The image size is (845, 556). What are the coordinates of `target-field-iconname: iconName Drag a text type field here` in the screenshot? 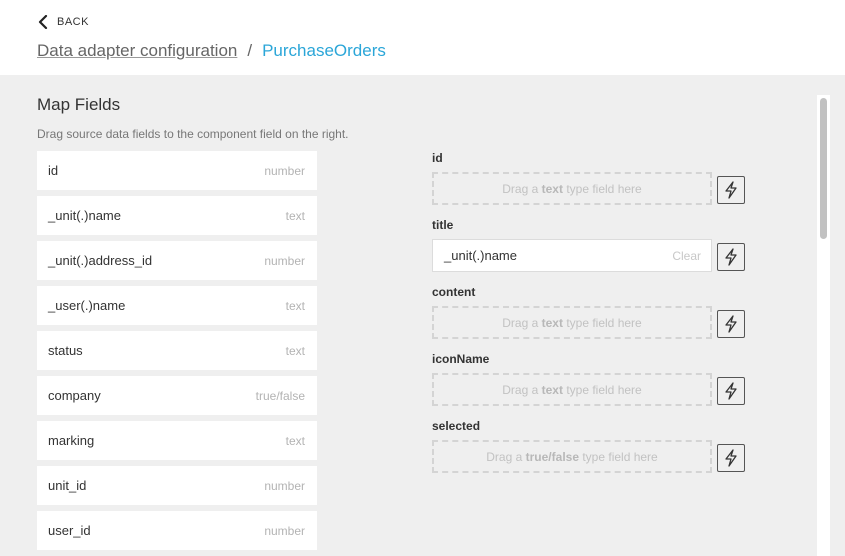 It's located at (592, 383).